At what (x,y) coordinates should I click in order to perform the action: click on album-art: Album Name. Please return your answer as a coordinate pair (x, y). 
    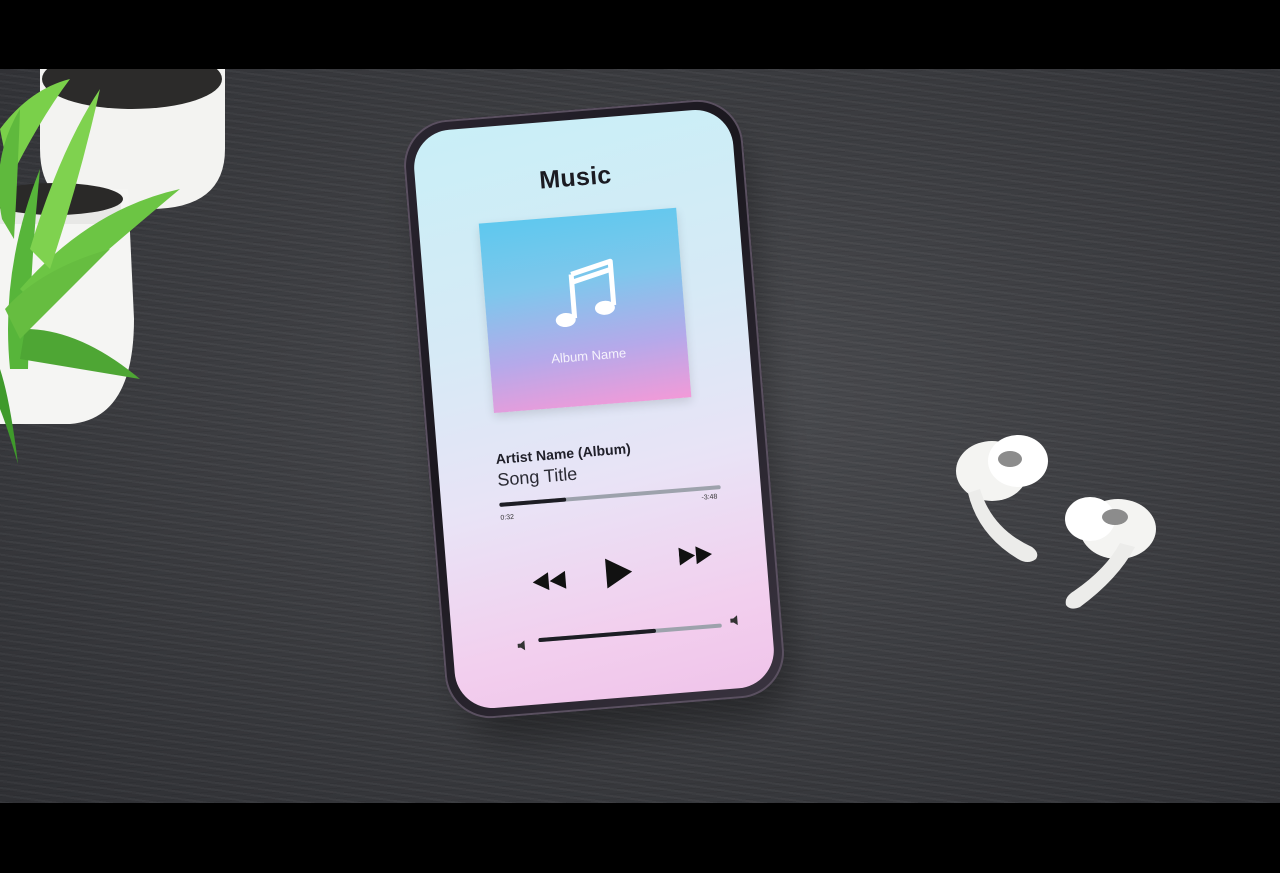
    Looking at the image, I should click on (585, 310).